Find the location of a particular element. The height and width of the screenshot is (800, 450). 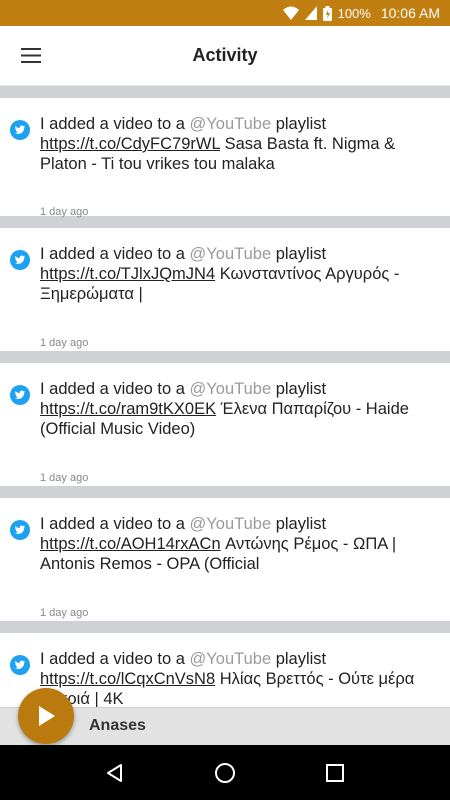

home-icon is located at coordinates (225, 772).